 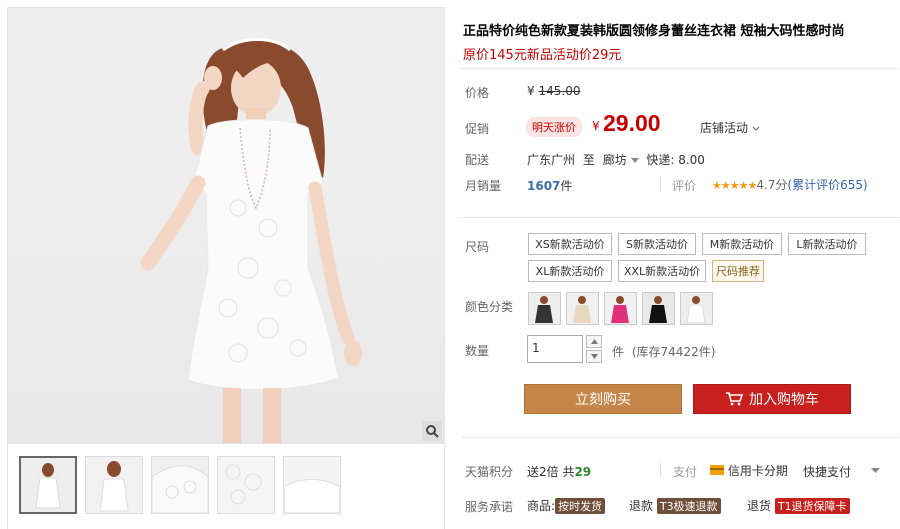 I want to click on store-promo-label: 店铺活动, so click(x=724, y=128).